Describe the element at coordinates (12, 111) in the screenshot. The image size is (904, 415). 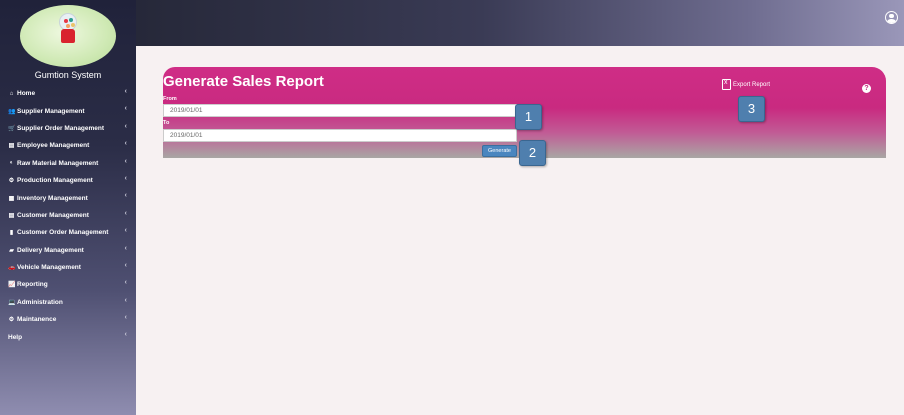
I see `users-icon: 👥` at that location.